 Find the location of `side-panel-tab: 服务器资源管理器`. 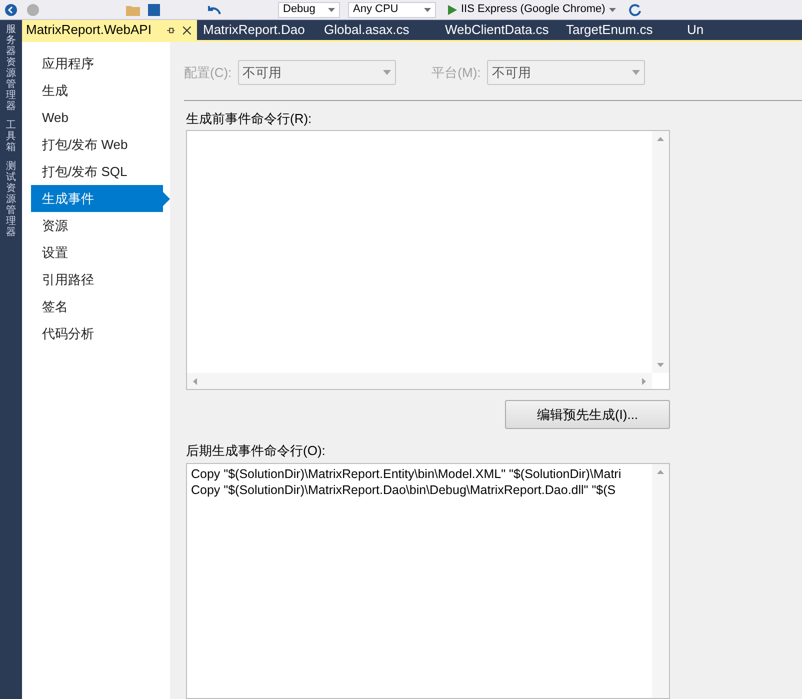

side-panel-tab: 服务器资源管理器 is located at coordinates (11, 68).